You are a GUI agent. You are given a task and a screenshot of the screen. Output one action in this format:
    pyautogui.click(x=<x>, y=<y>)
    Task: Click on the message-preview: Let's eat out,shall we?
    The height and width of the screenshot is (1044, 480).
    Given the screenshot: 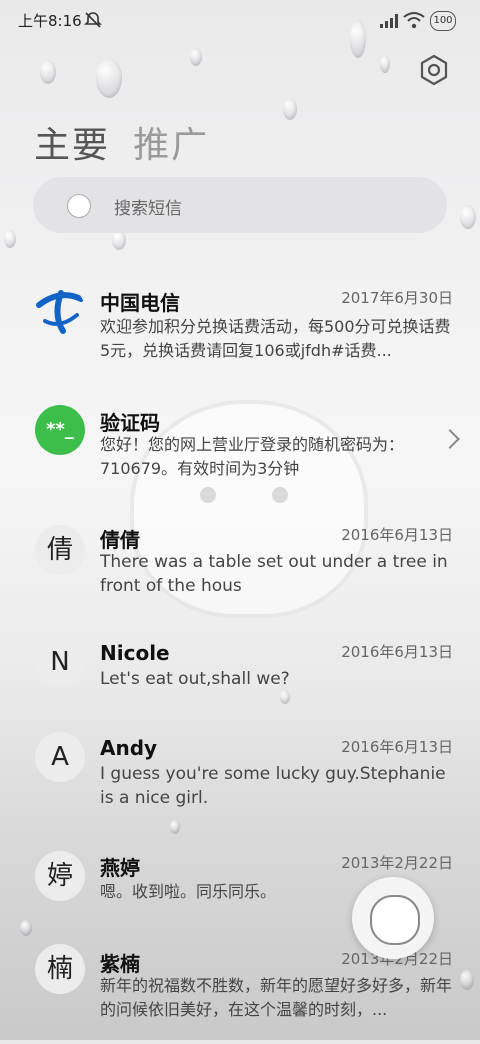 What is the action you would take?
    pyautogui.click(x=195, y=679)
    